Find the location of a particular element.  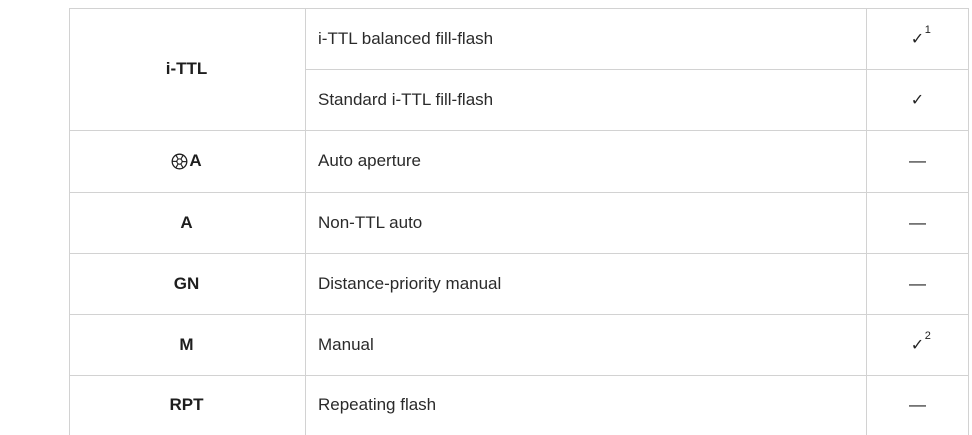

mode-cell-m: M is located at coordinates (186, 344).